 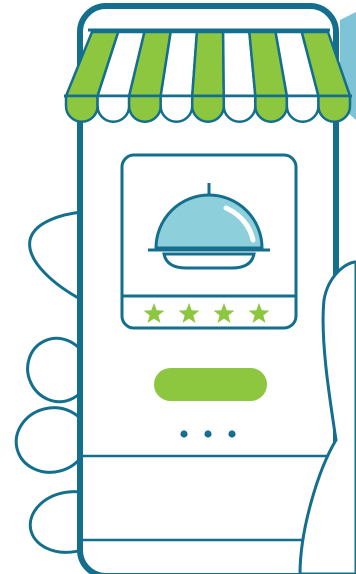 What do you see at coordinates (210, 384) in the screenshot?
I see `action-button` at bounding box center [210, 384].